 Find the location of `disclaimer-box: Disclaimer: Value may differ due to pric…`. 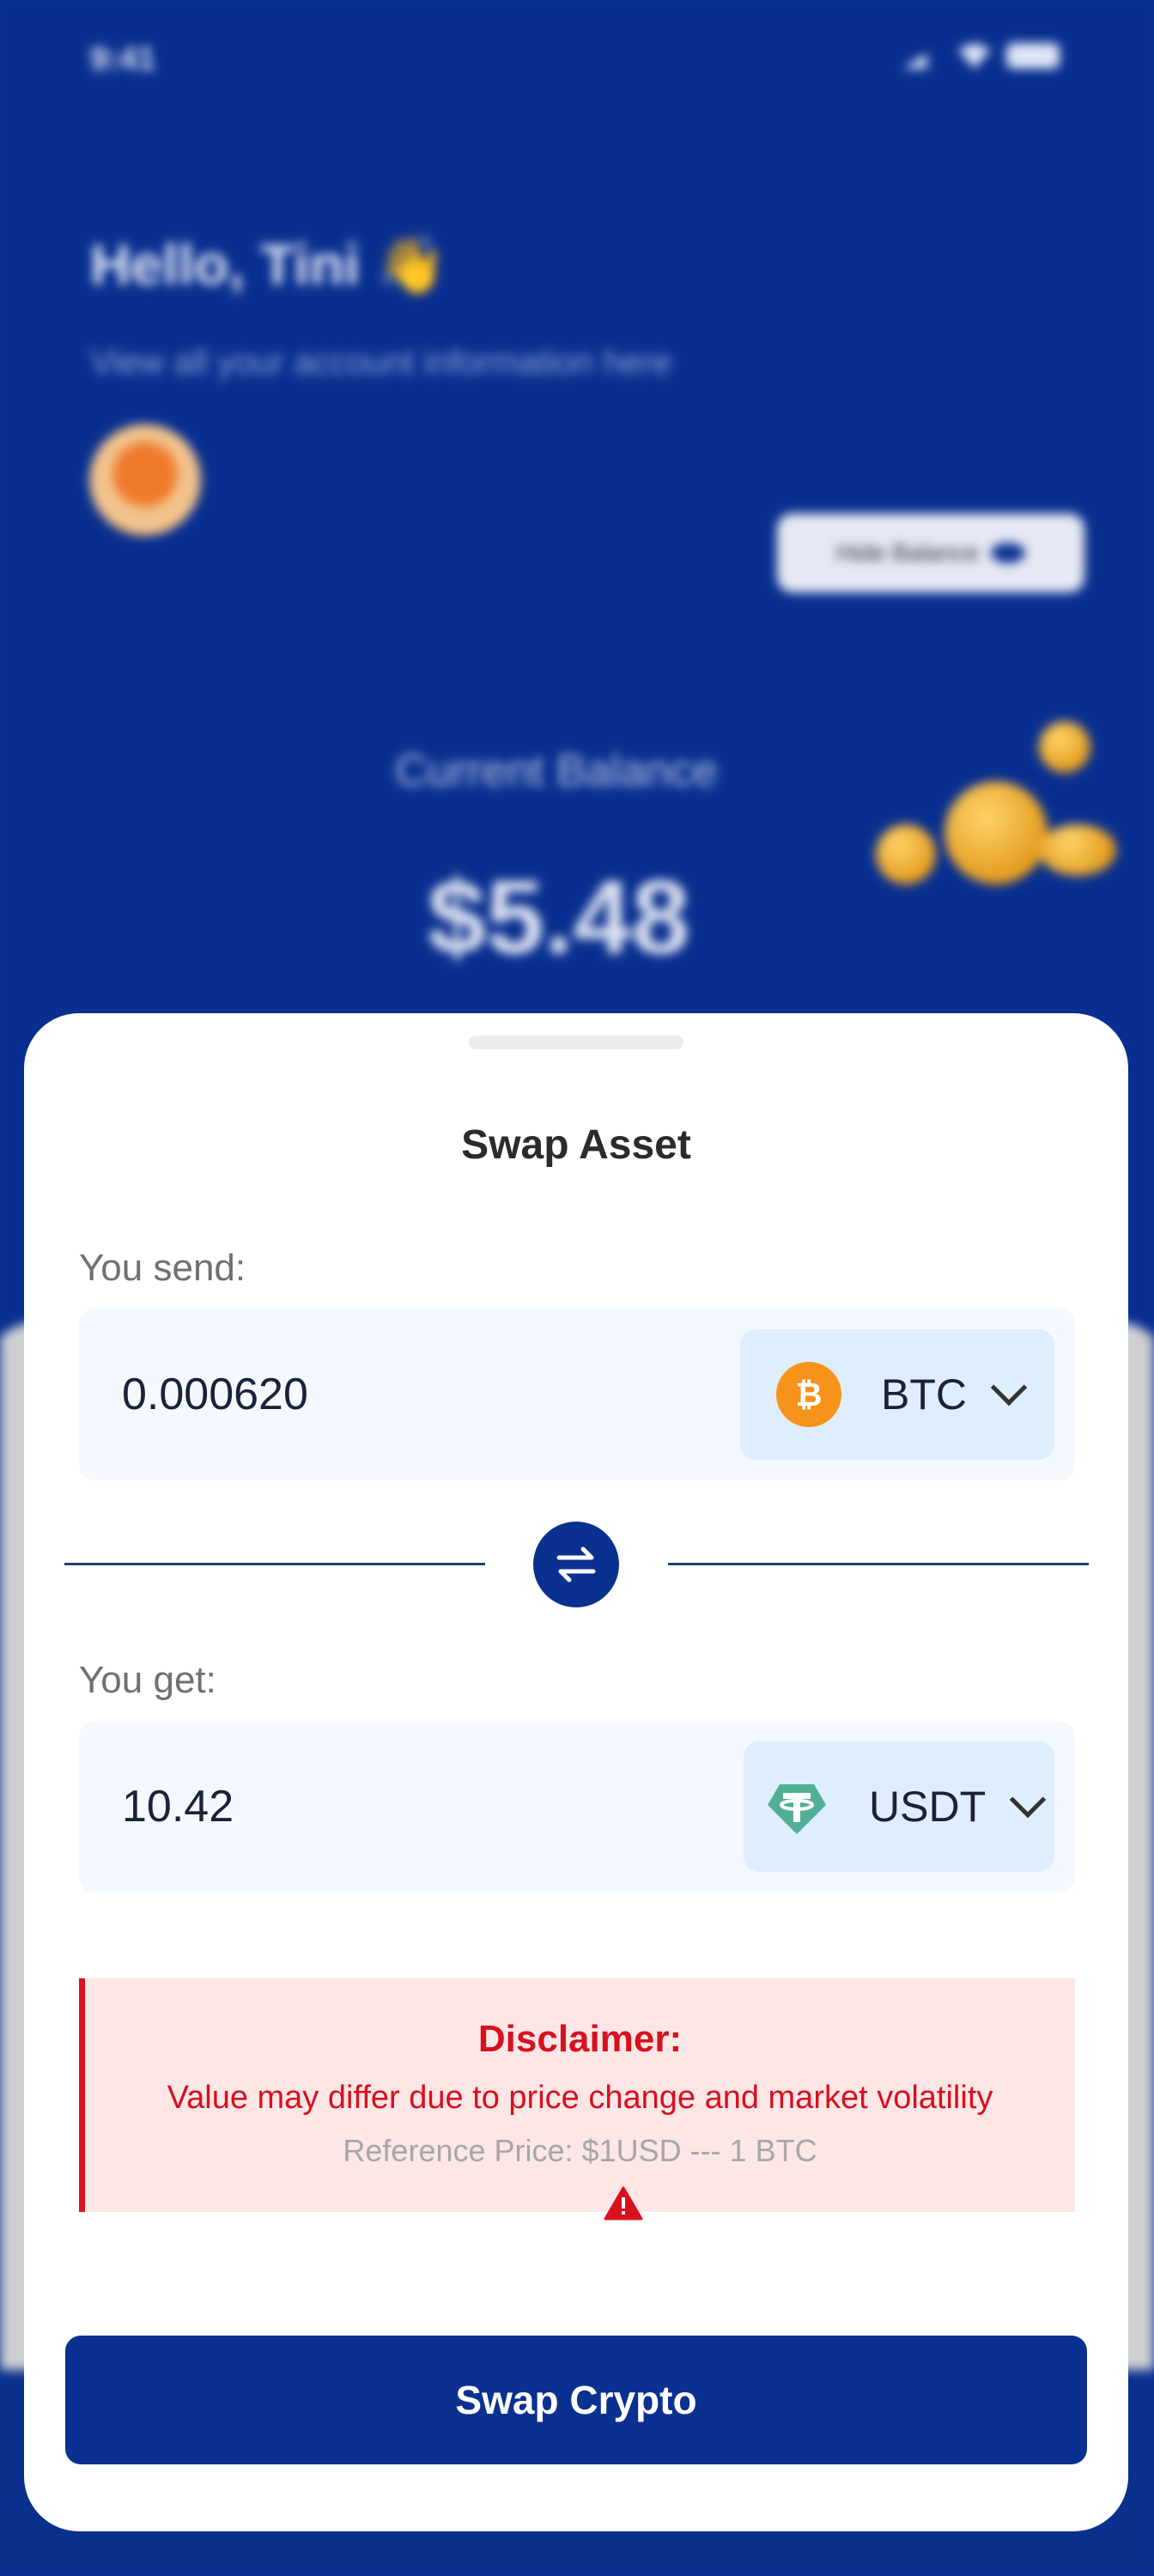

disclaimer-box: Disclaimer: Value may differ due to pric… is located at coordinates (577, 2099).